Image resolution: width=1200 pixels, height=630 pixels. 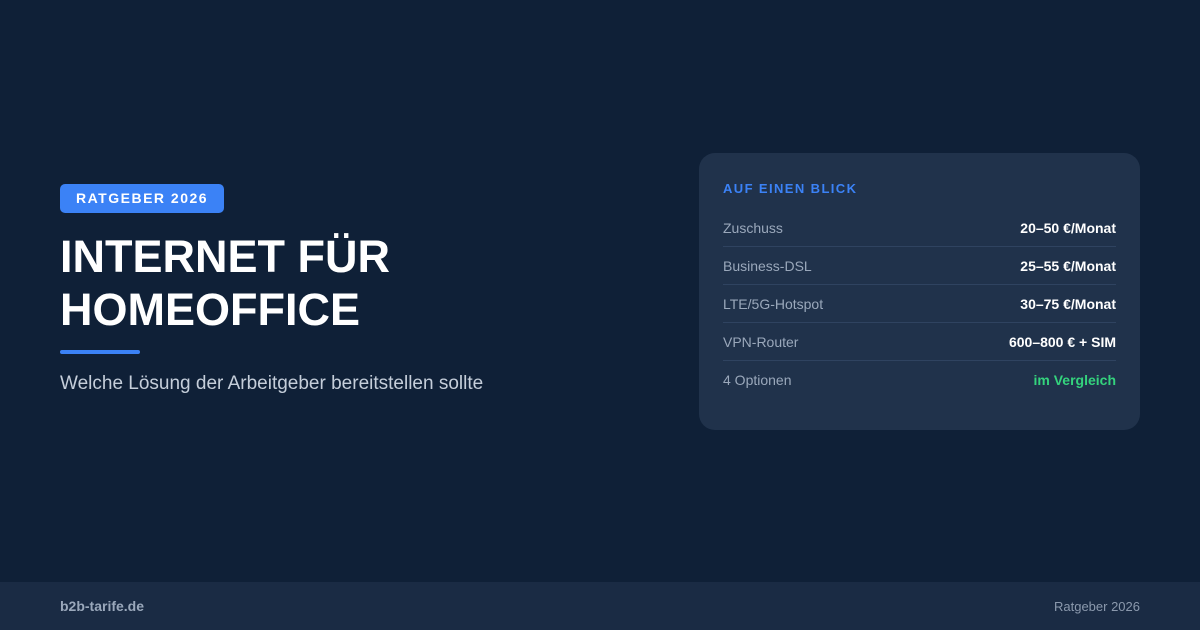 What do you see at coordinates (790, 188) in the screenshot?
I see `summary-card-title: AUF EINEN BLICK` at bounding box center [790, 188].